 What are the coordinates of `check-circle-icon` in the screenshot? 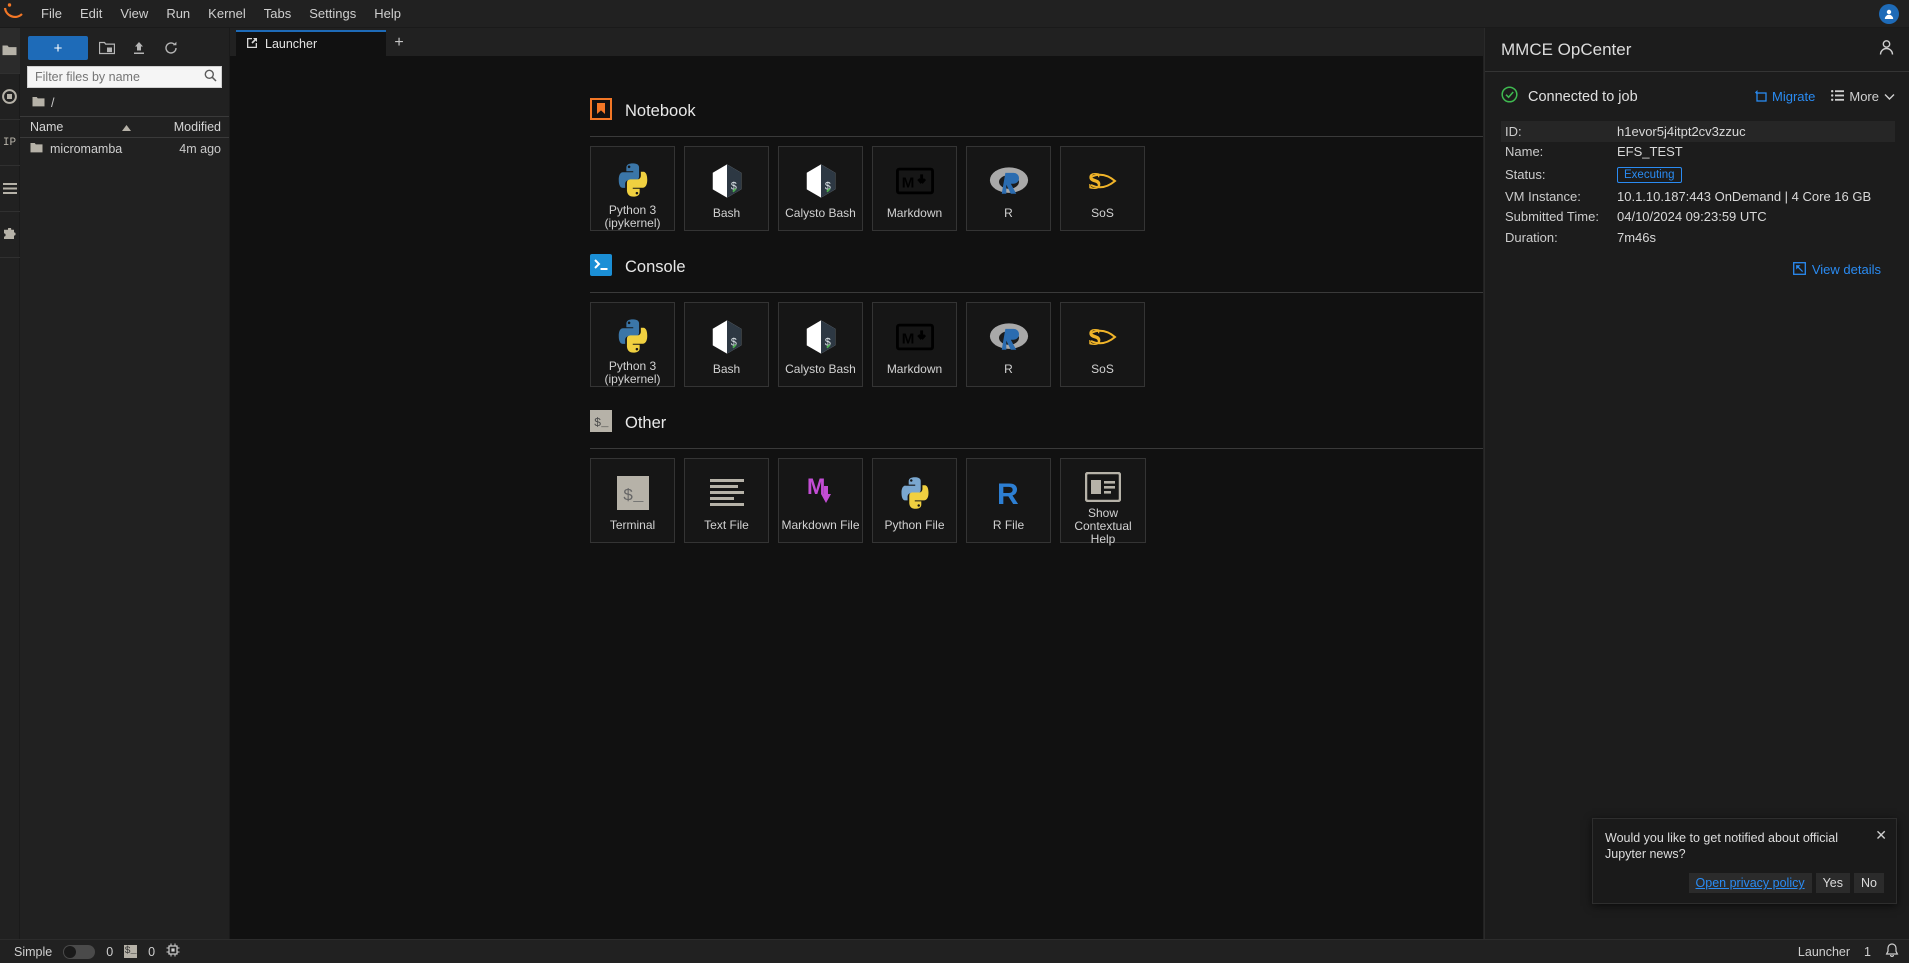 It's located at (1509, 96).